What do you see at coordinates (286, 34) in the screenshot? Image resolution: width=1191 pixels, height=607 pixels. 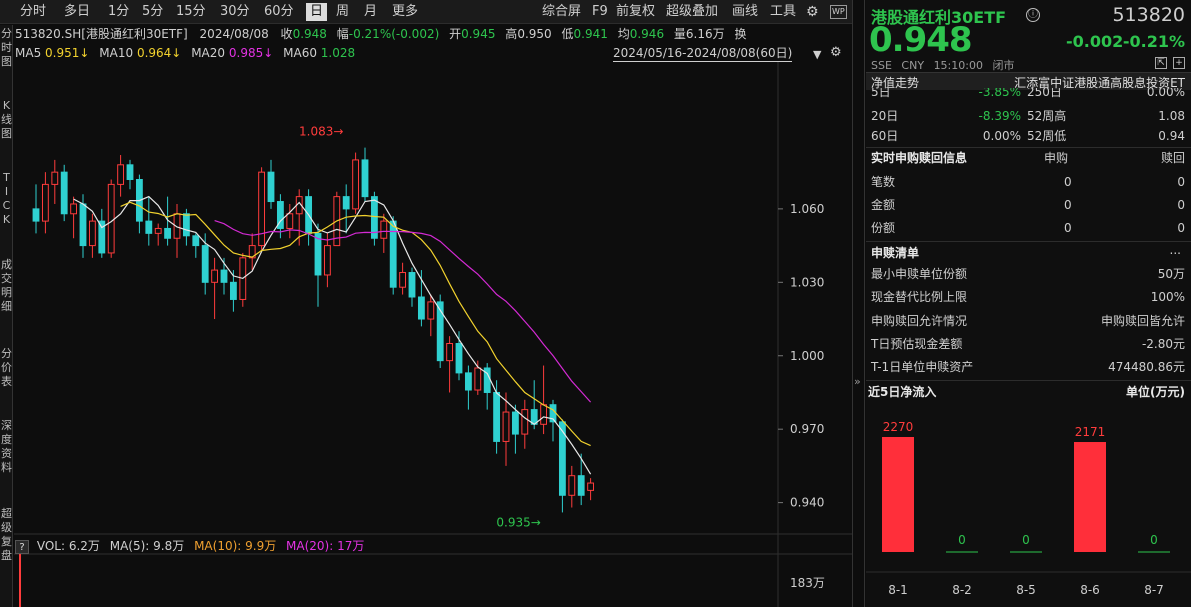 I see `close-label: 收` at bounding box center [286, 34].